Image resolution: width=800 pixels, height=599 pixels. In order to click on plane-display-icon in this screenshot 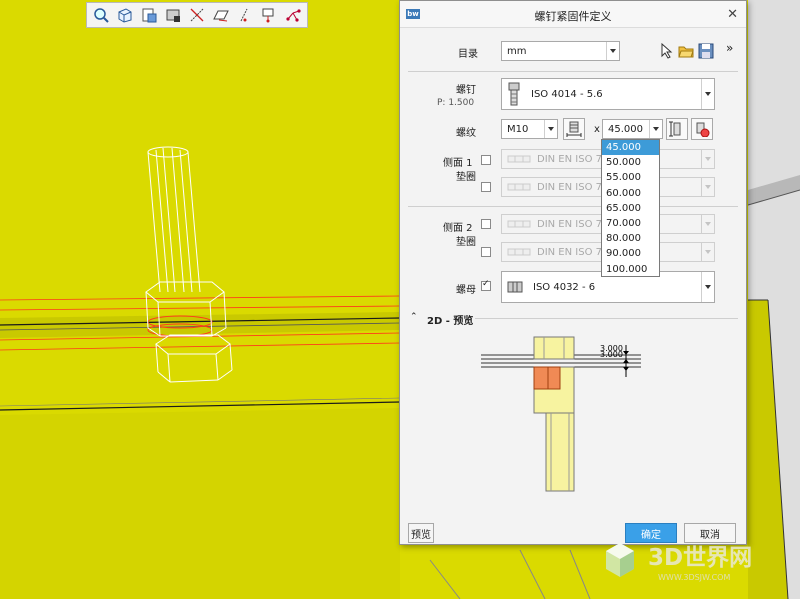, I will do `click(221, 15)`.